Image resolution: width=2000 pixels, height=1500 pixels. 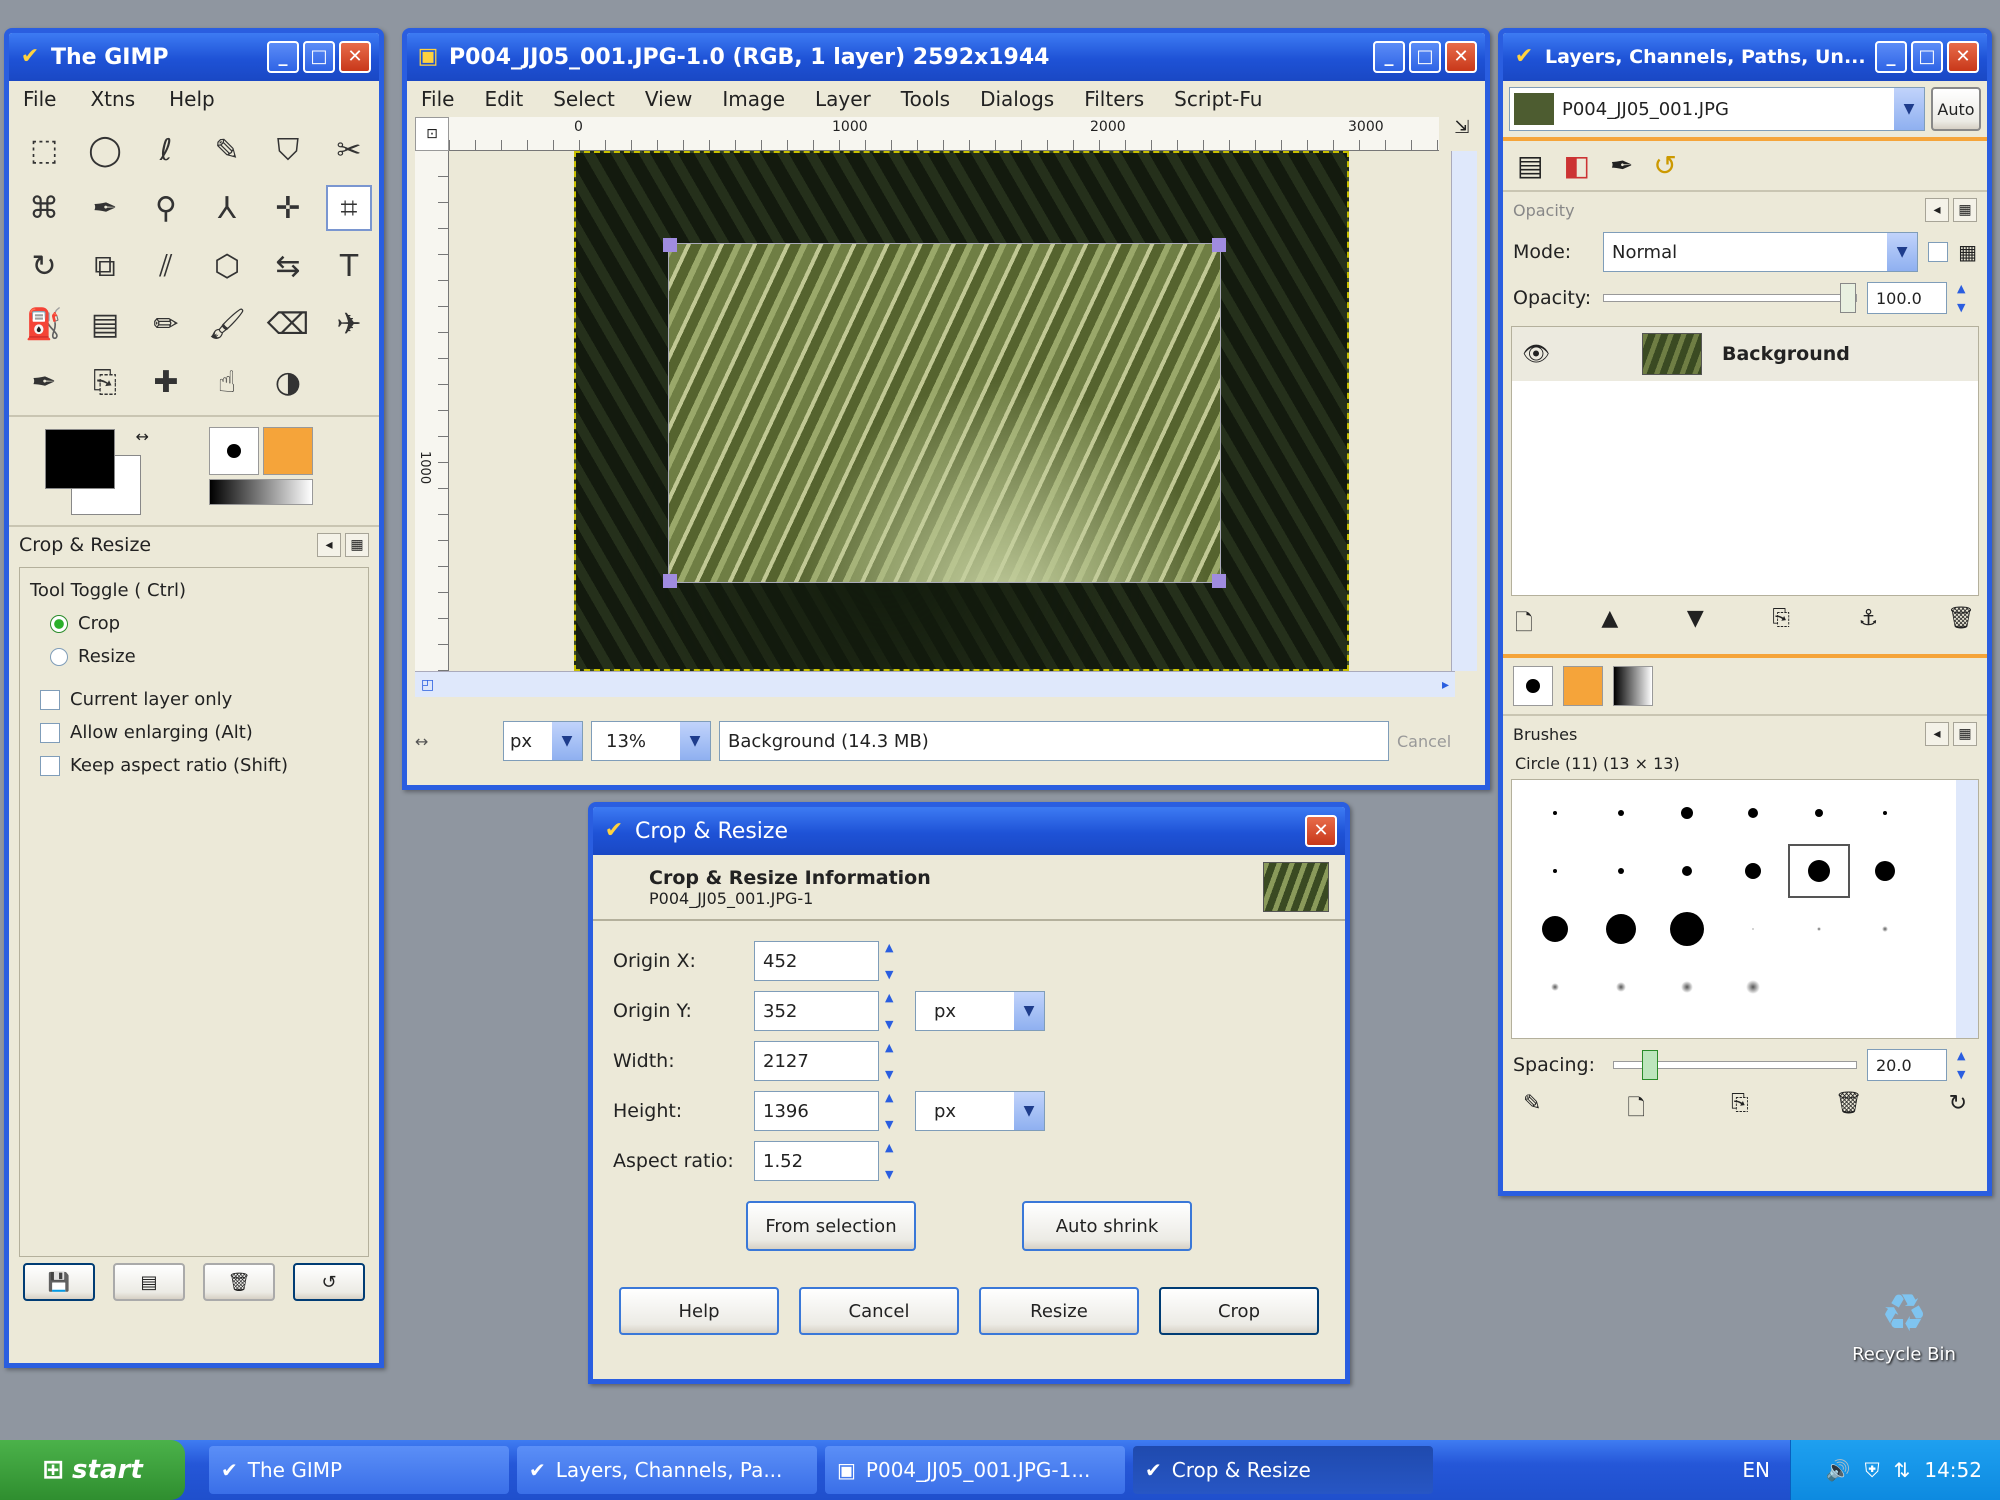 I want to click on crop-dialog-close-button: ✕, so click(x=1321, y=831).